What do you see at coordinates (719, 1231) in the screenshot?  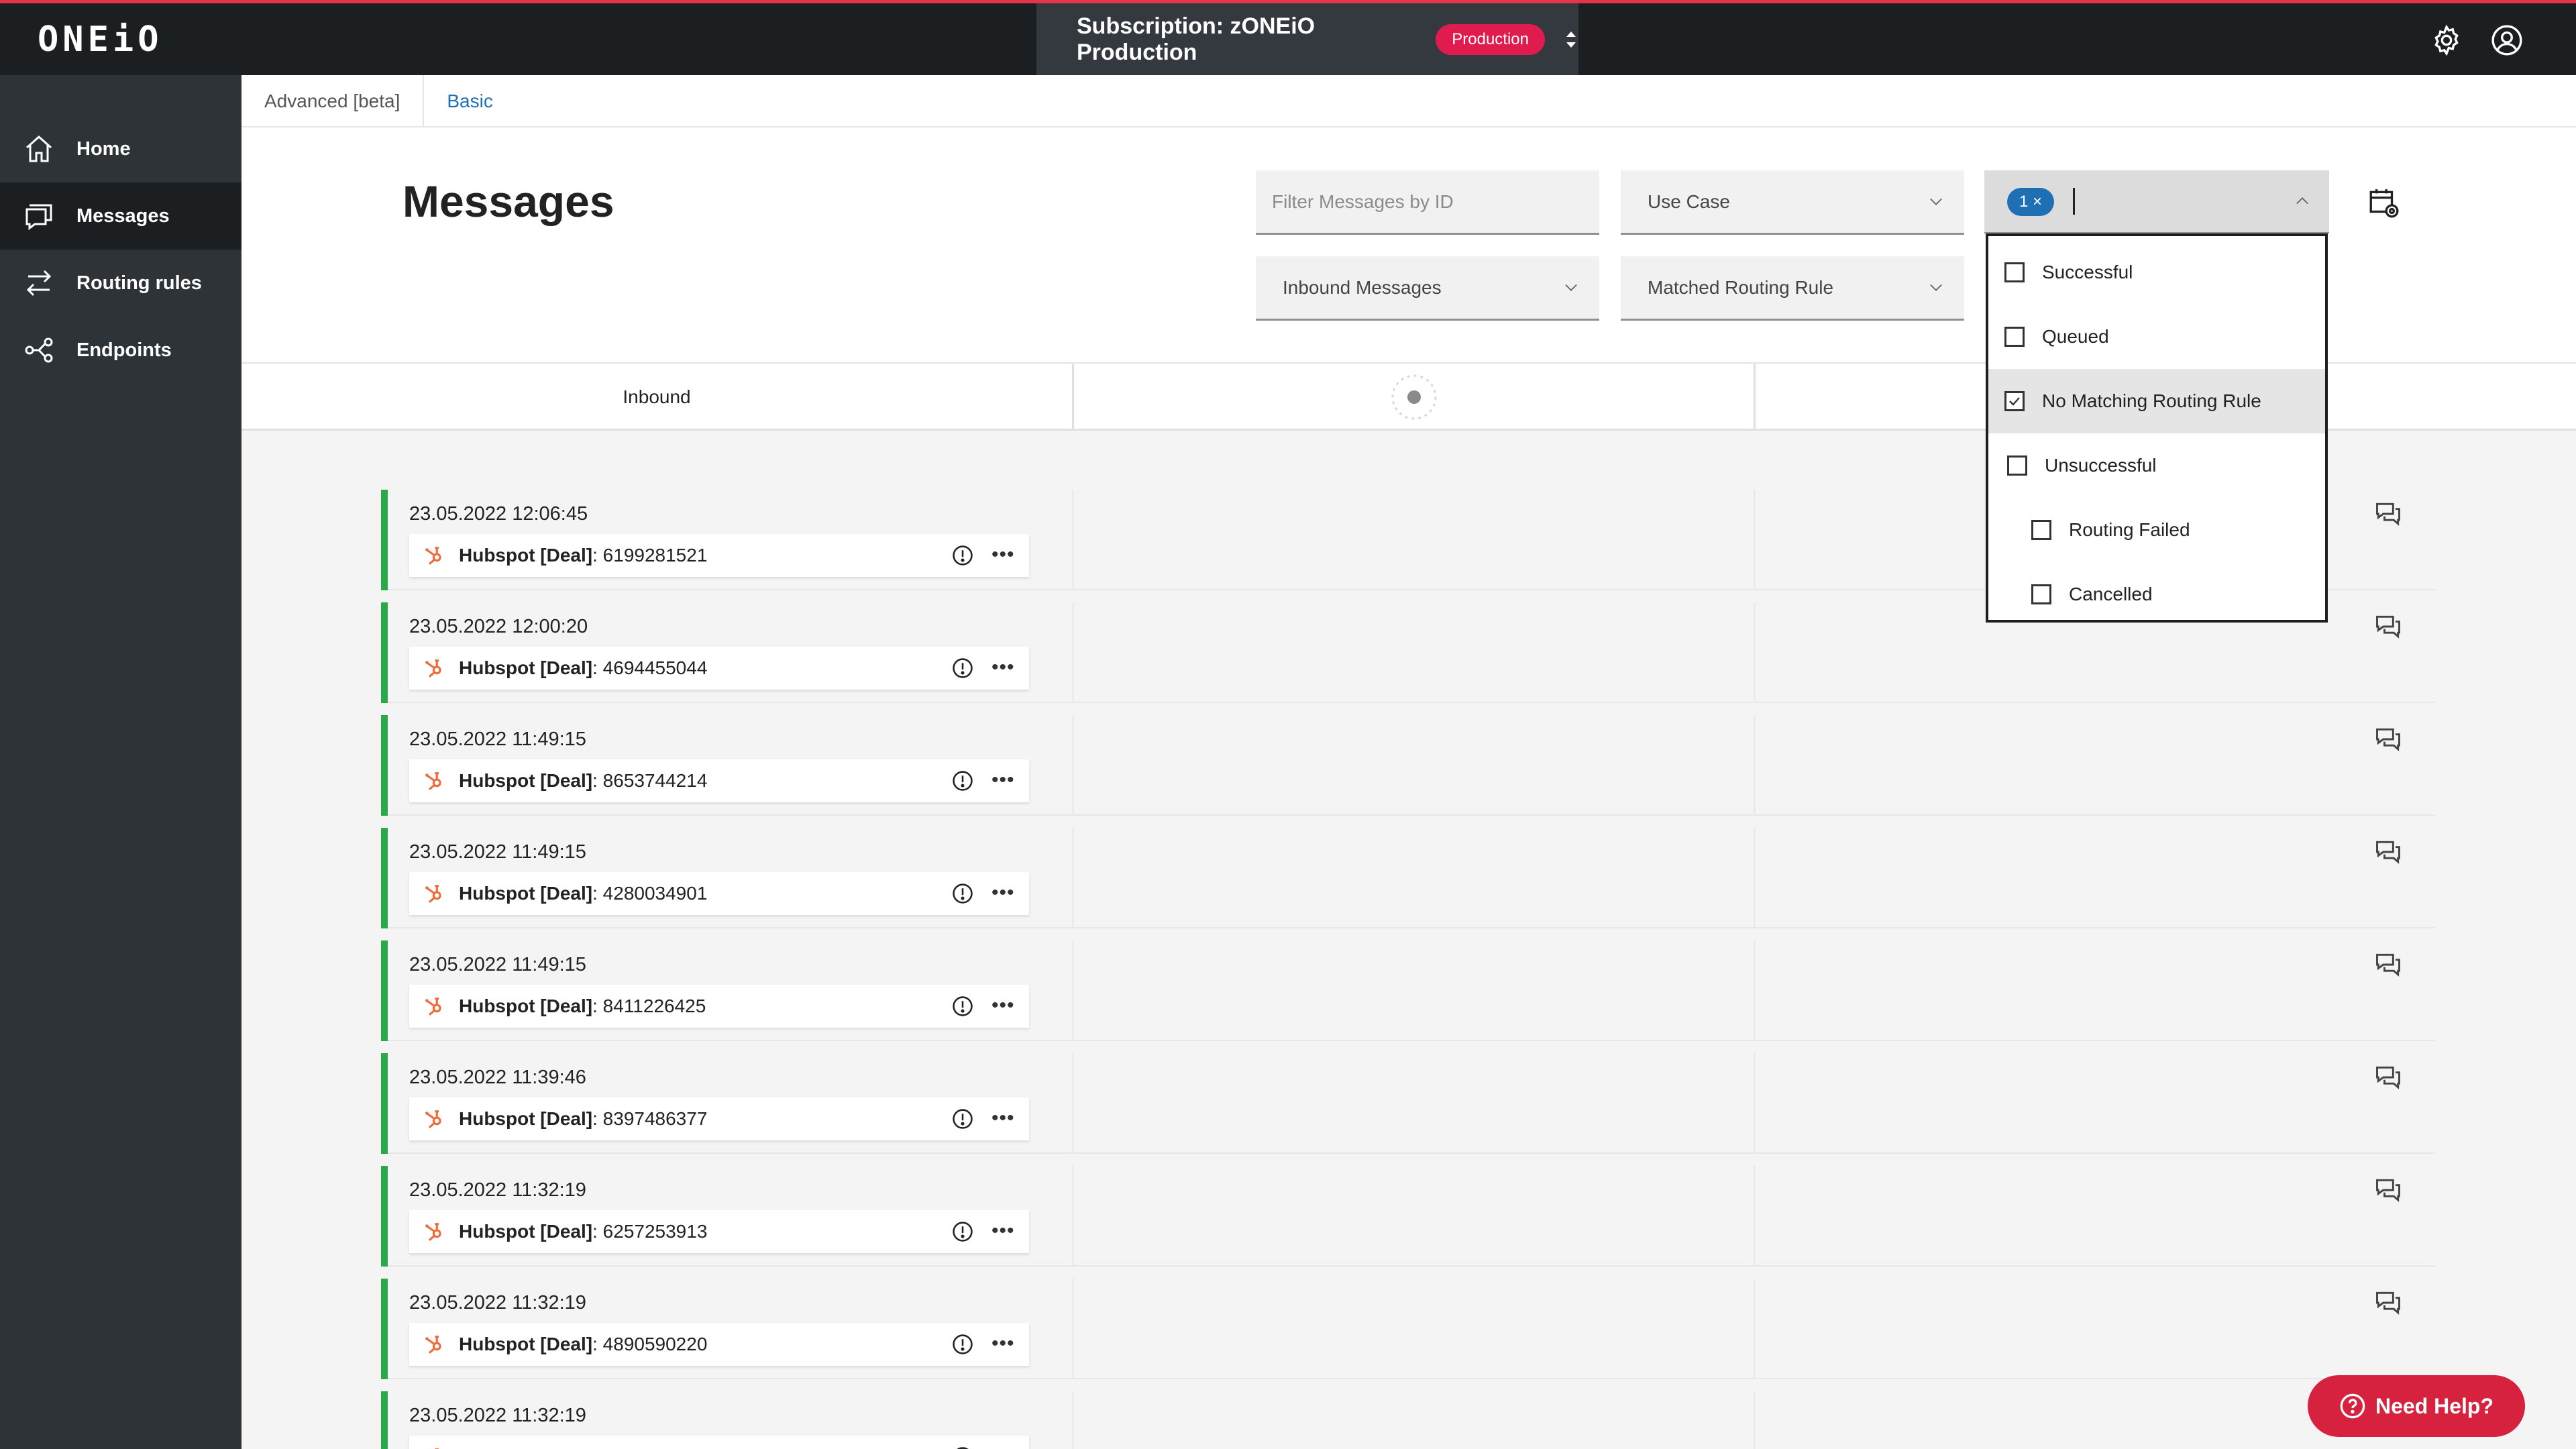 I see `message-card: Hubspot [Deal] : 6257253913 •••` at bounding box center [719, 1231].